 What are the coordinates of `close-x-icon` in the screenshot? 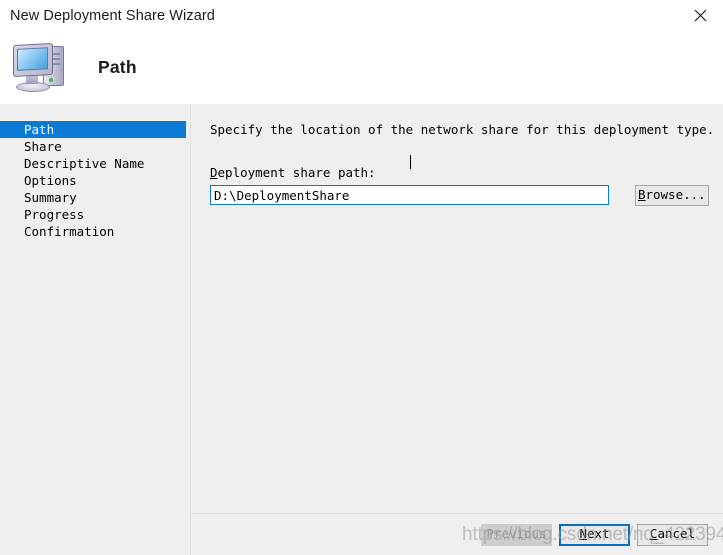 It's located at (700, 15).